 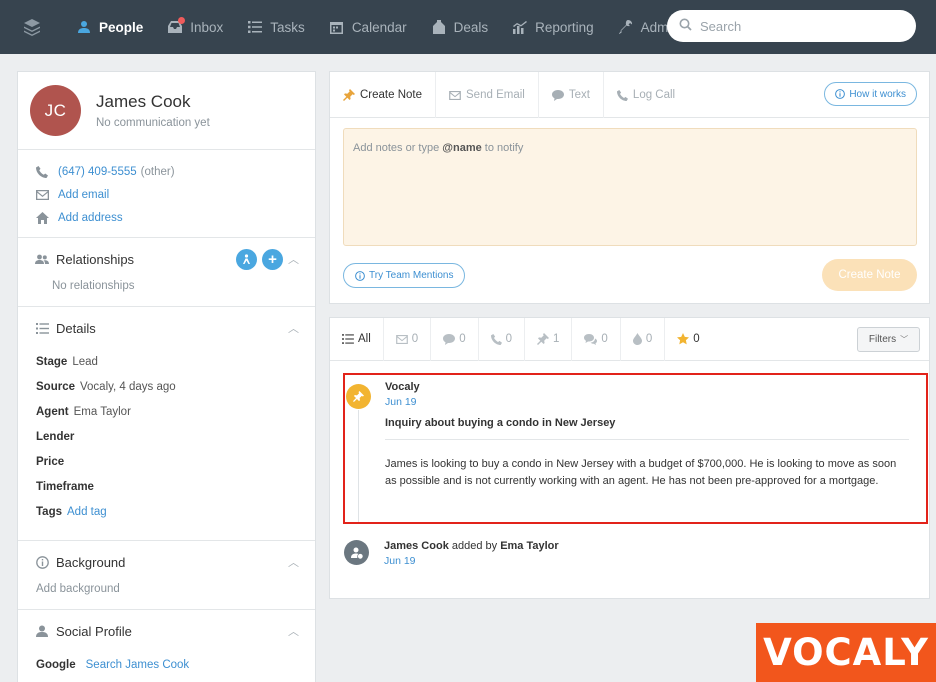 I want to click on filter-starred: 0, so click(x=688, y=339).